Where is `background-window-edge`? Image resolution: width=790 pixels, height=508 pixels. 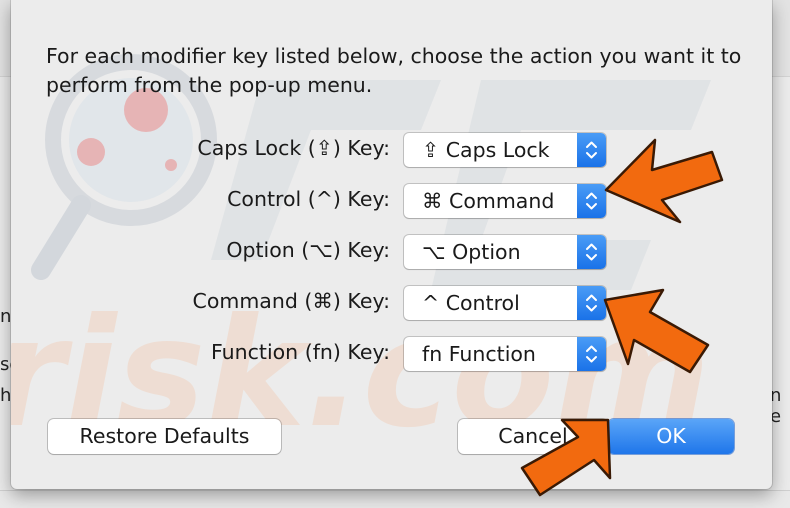 background-window-edge is located at coordinates (395, 499).